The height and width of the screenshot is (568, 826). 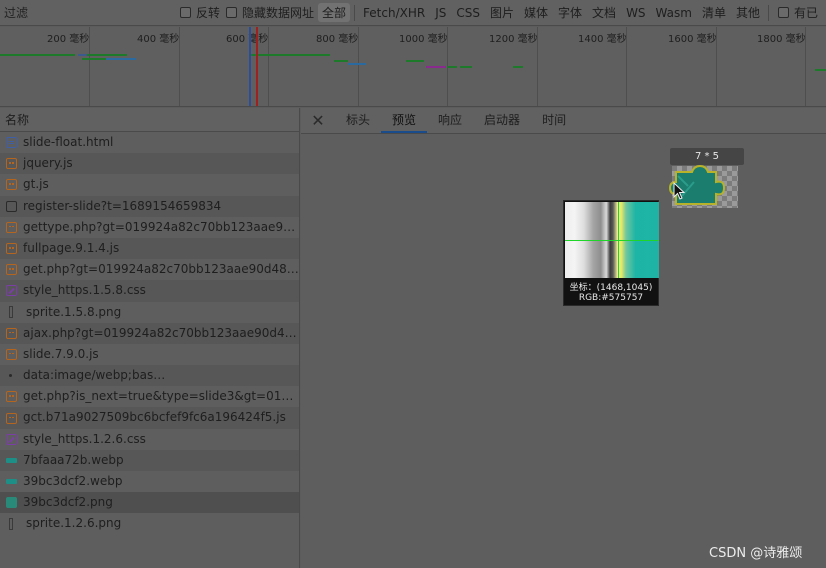 I want to click on request-row: sprite.1.5.8.png, so click(x=149, y=312).